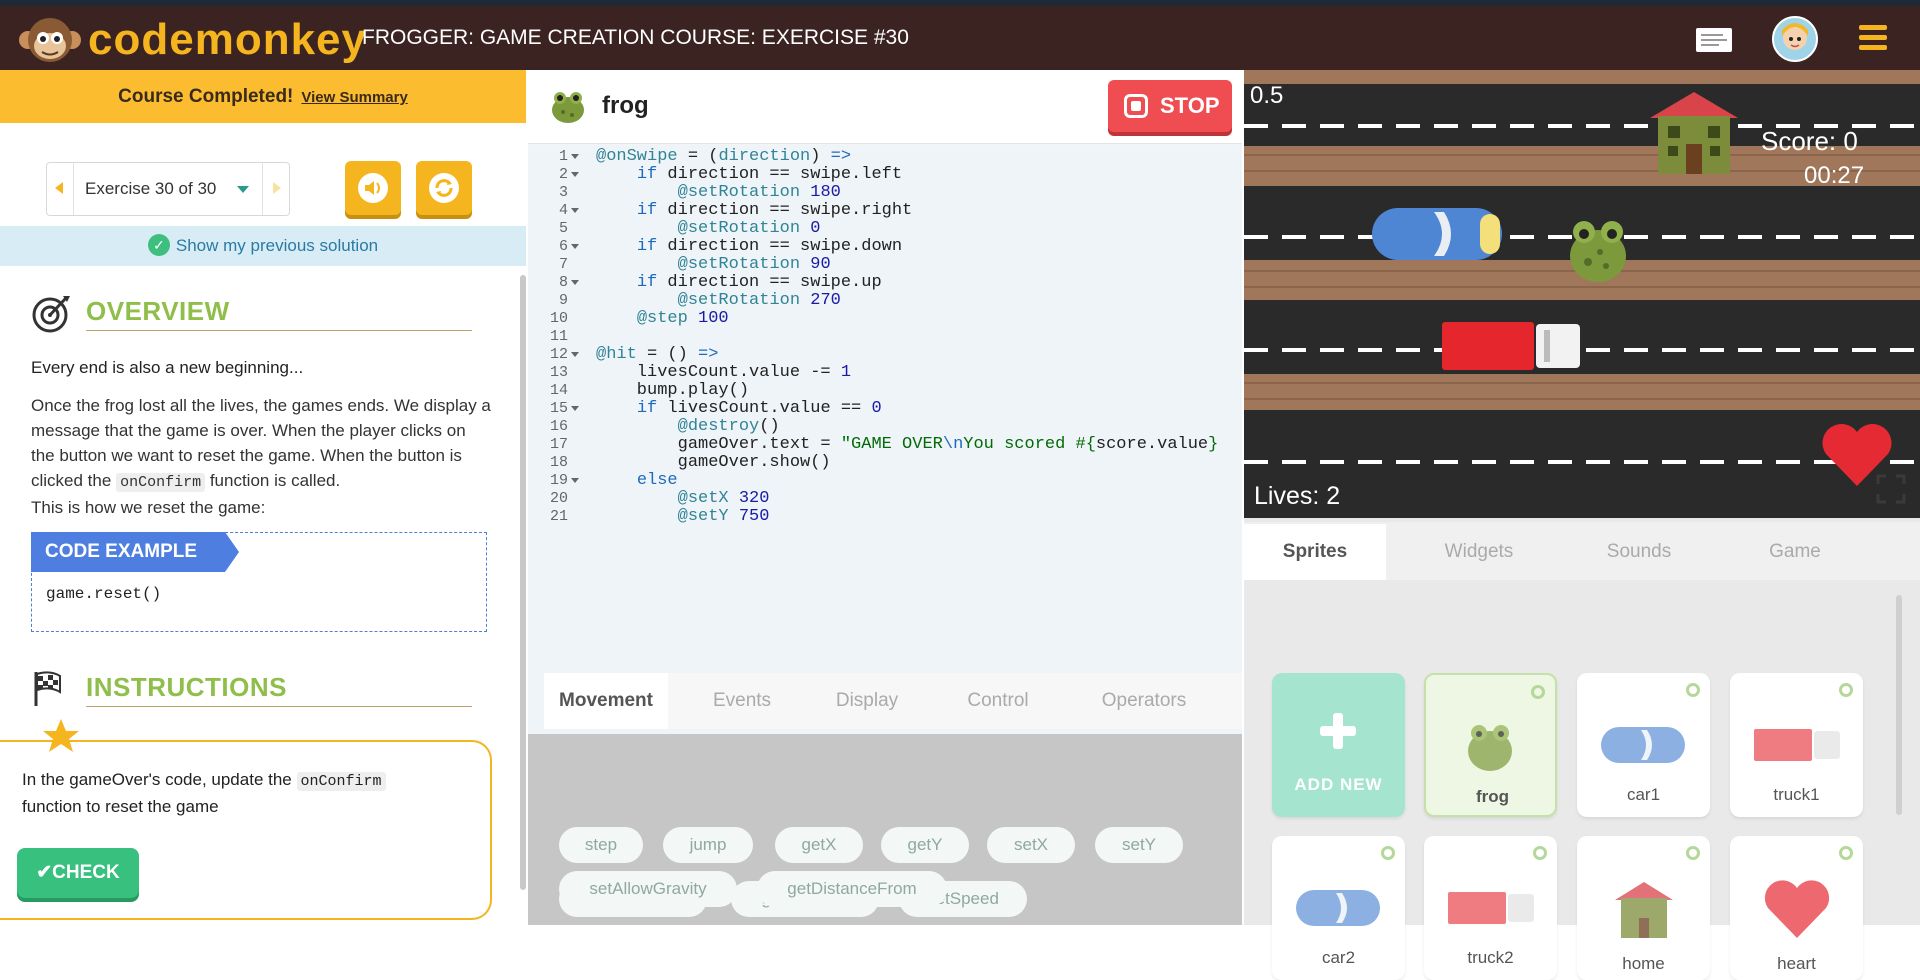 This screenshot has width=1920, height=980. I want to click on course-completed-banner: Course Completed! View Summary, so click(263, 96).